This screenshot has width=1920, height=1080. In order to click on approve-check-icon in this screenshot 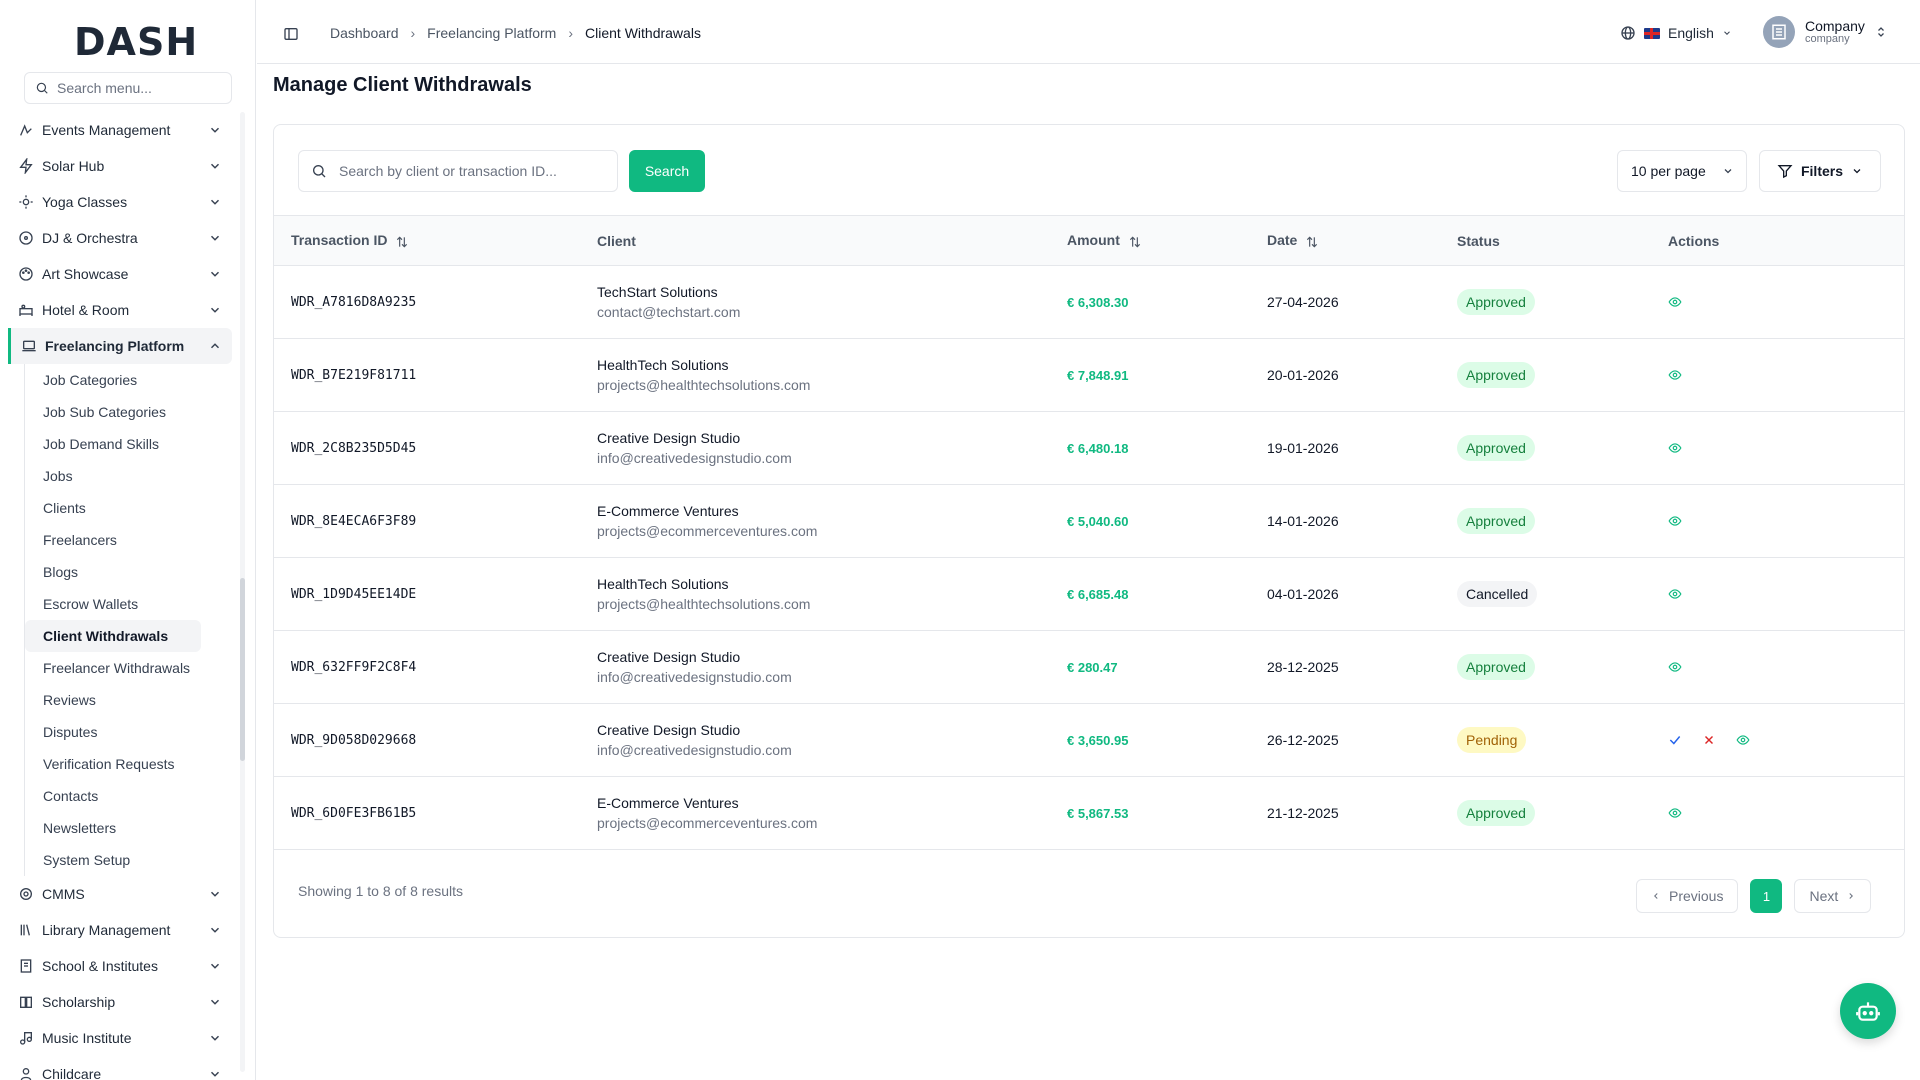, I will do `click(1675, 740)`.